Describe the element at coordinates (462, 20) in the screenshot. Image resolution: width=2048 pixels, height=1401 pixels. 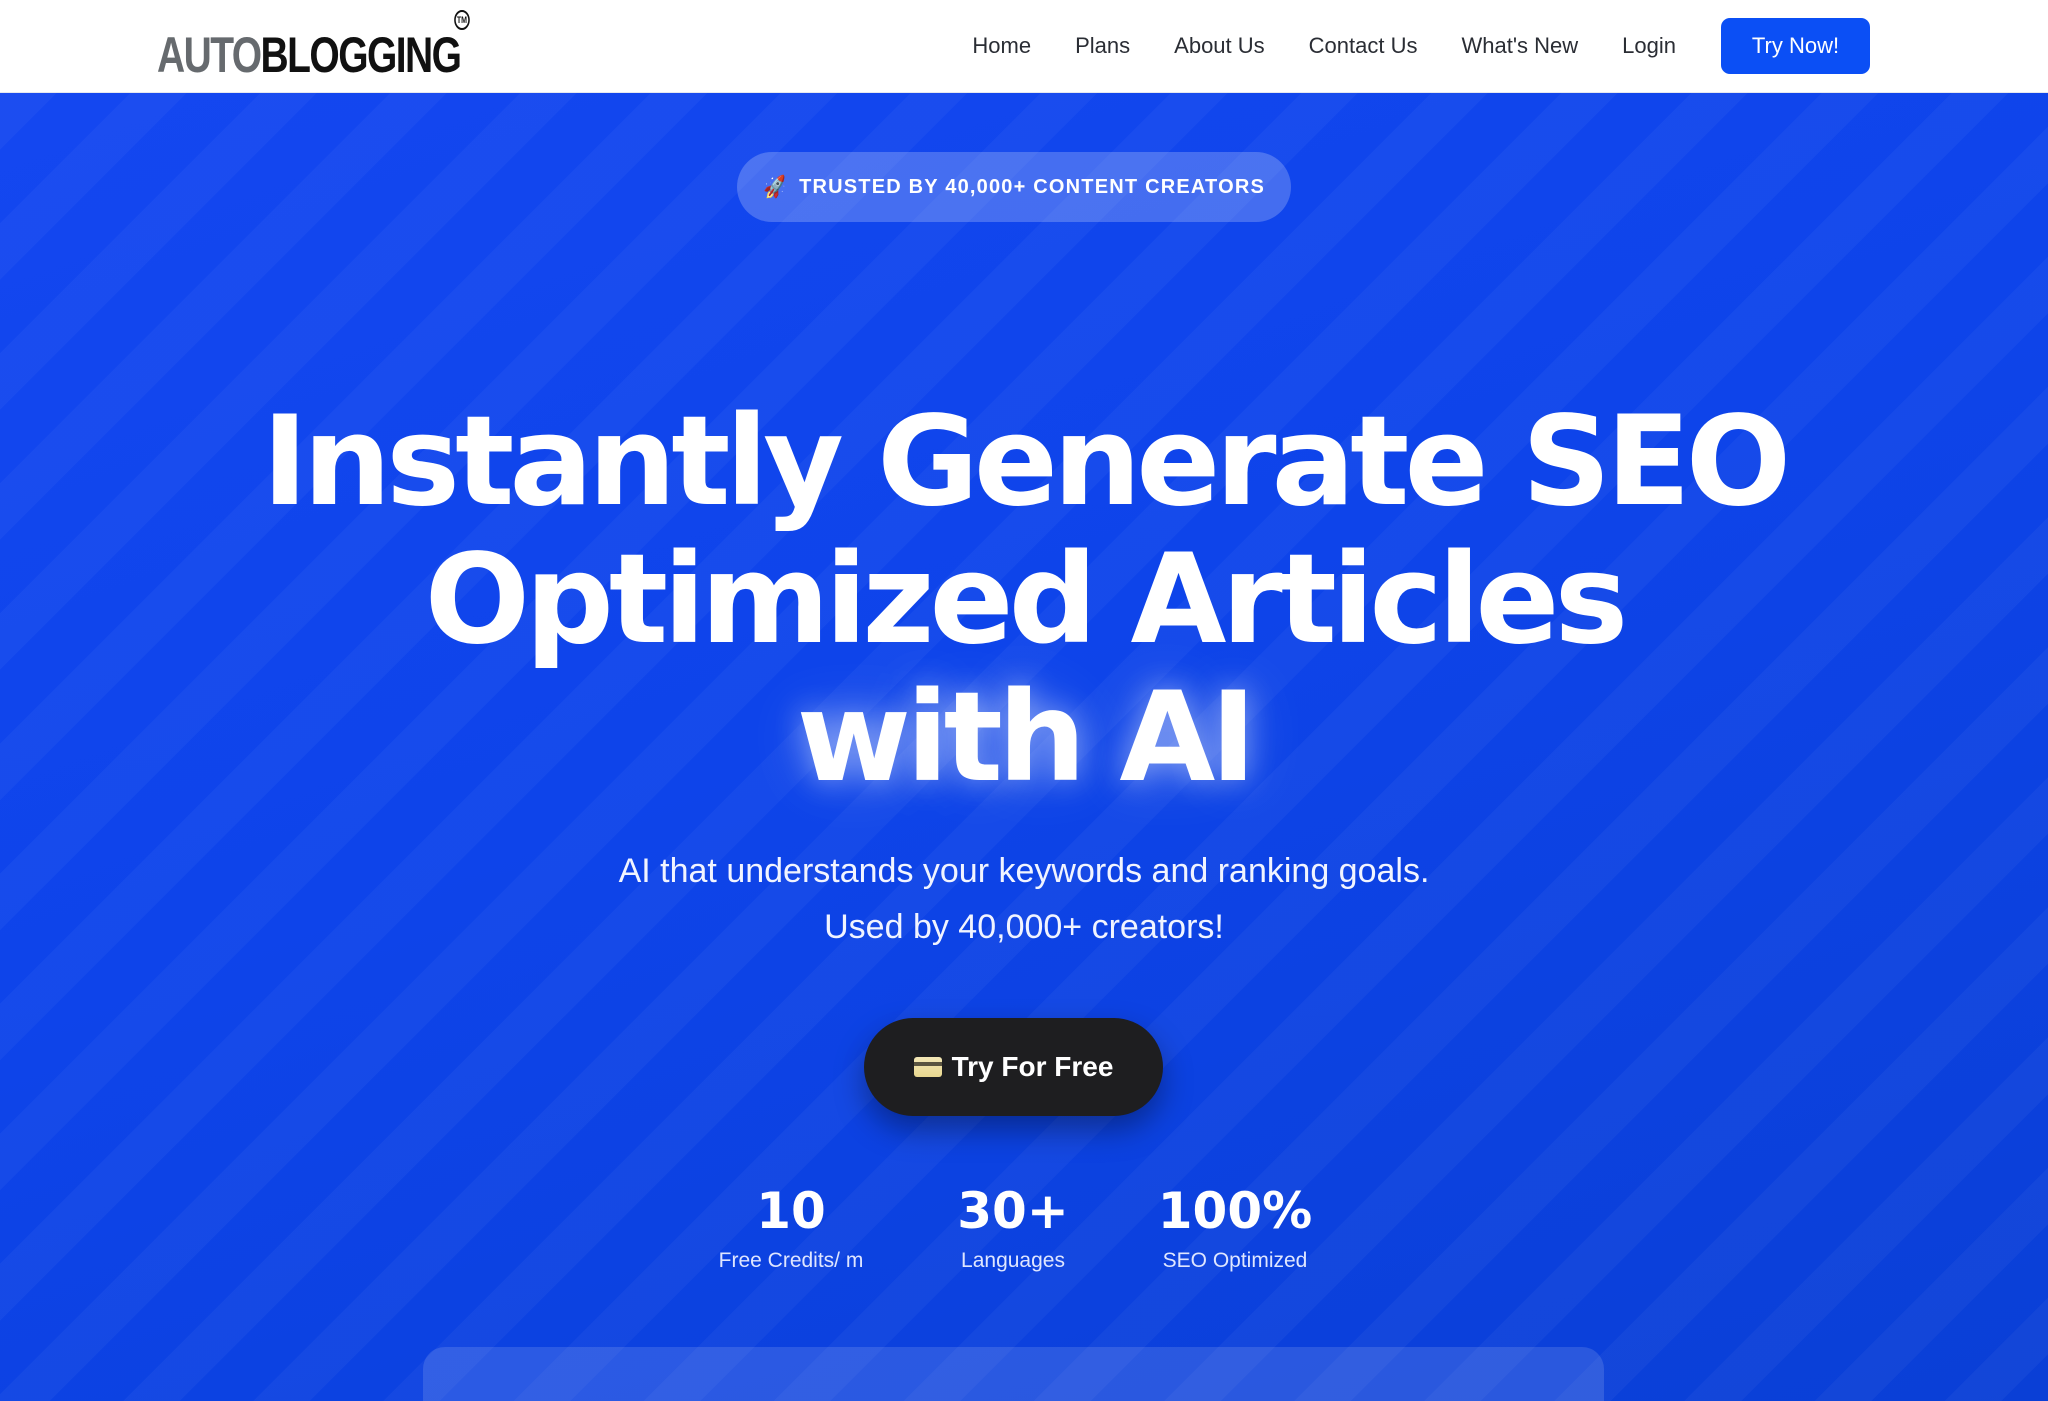
I see `trademark-icon: TM` at that location.